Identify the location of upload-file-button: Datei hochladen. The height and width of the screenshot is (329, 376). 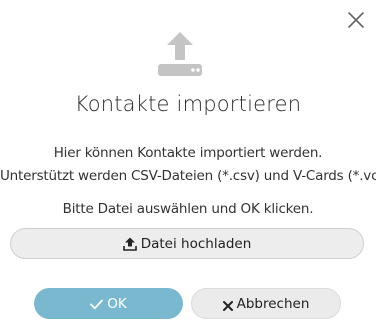
(187, 243).